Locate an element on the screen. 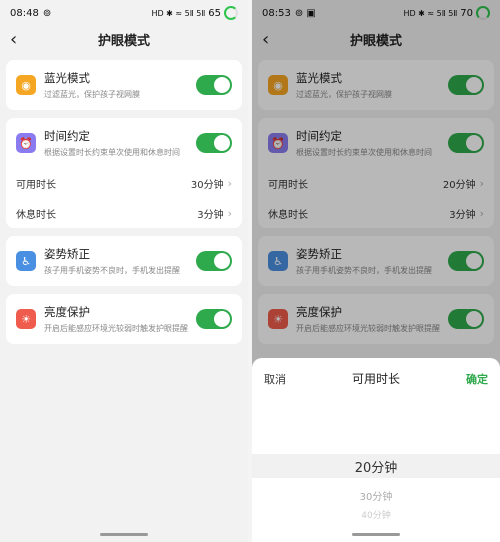 The height and width of the screenshot is (542, 500). battery-level: 65 is located at coordinates (214, 13).